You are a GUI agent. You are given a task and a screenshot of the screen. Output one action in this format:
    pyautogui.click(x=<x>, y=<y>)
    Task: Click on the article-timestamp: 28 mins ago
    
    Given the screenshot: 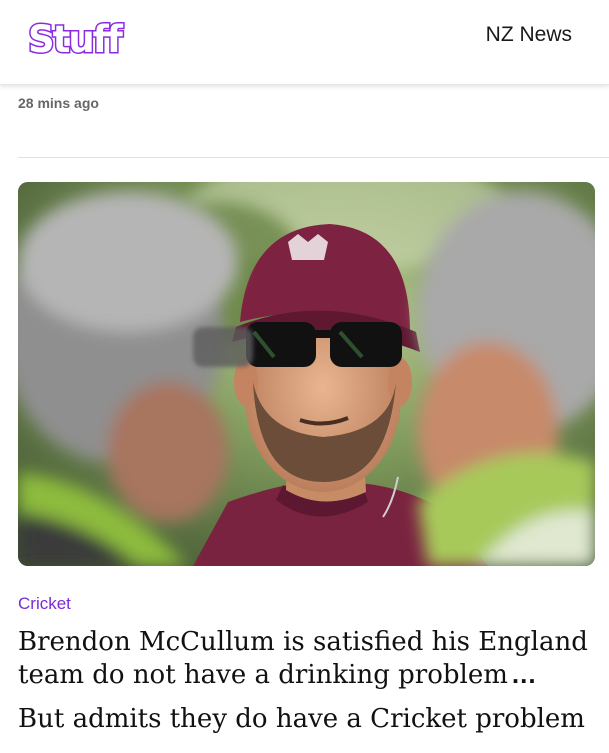 What is the action you would take?
    pyautogui.click(x=58, y=103)
    